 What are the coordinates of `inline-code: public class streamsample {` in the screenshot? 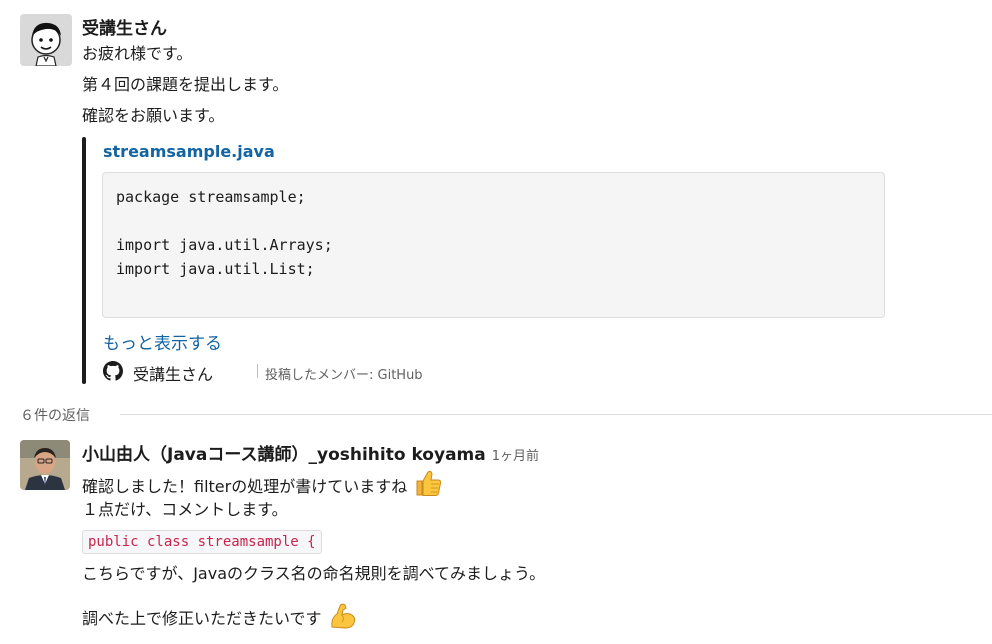 It's located at (202, 542).